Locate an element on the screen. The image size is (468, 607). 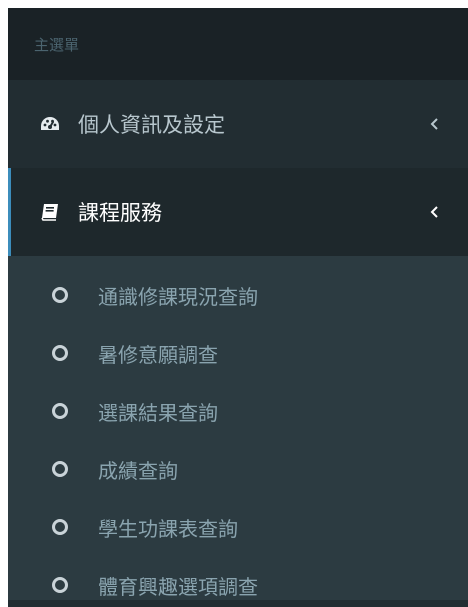
menu-item-course-services: 課程服務 is located at coordinates (238, 212).